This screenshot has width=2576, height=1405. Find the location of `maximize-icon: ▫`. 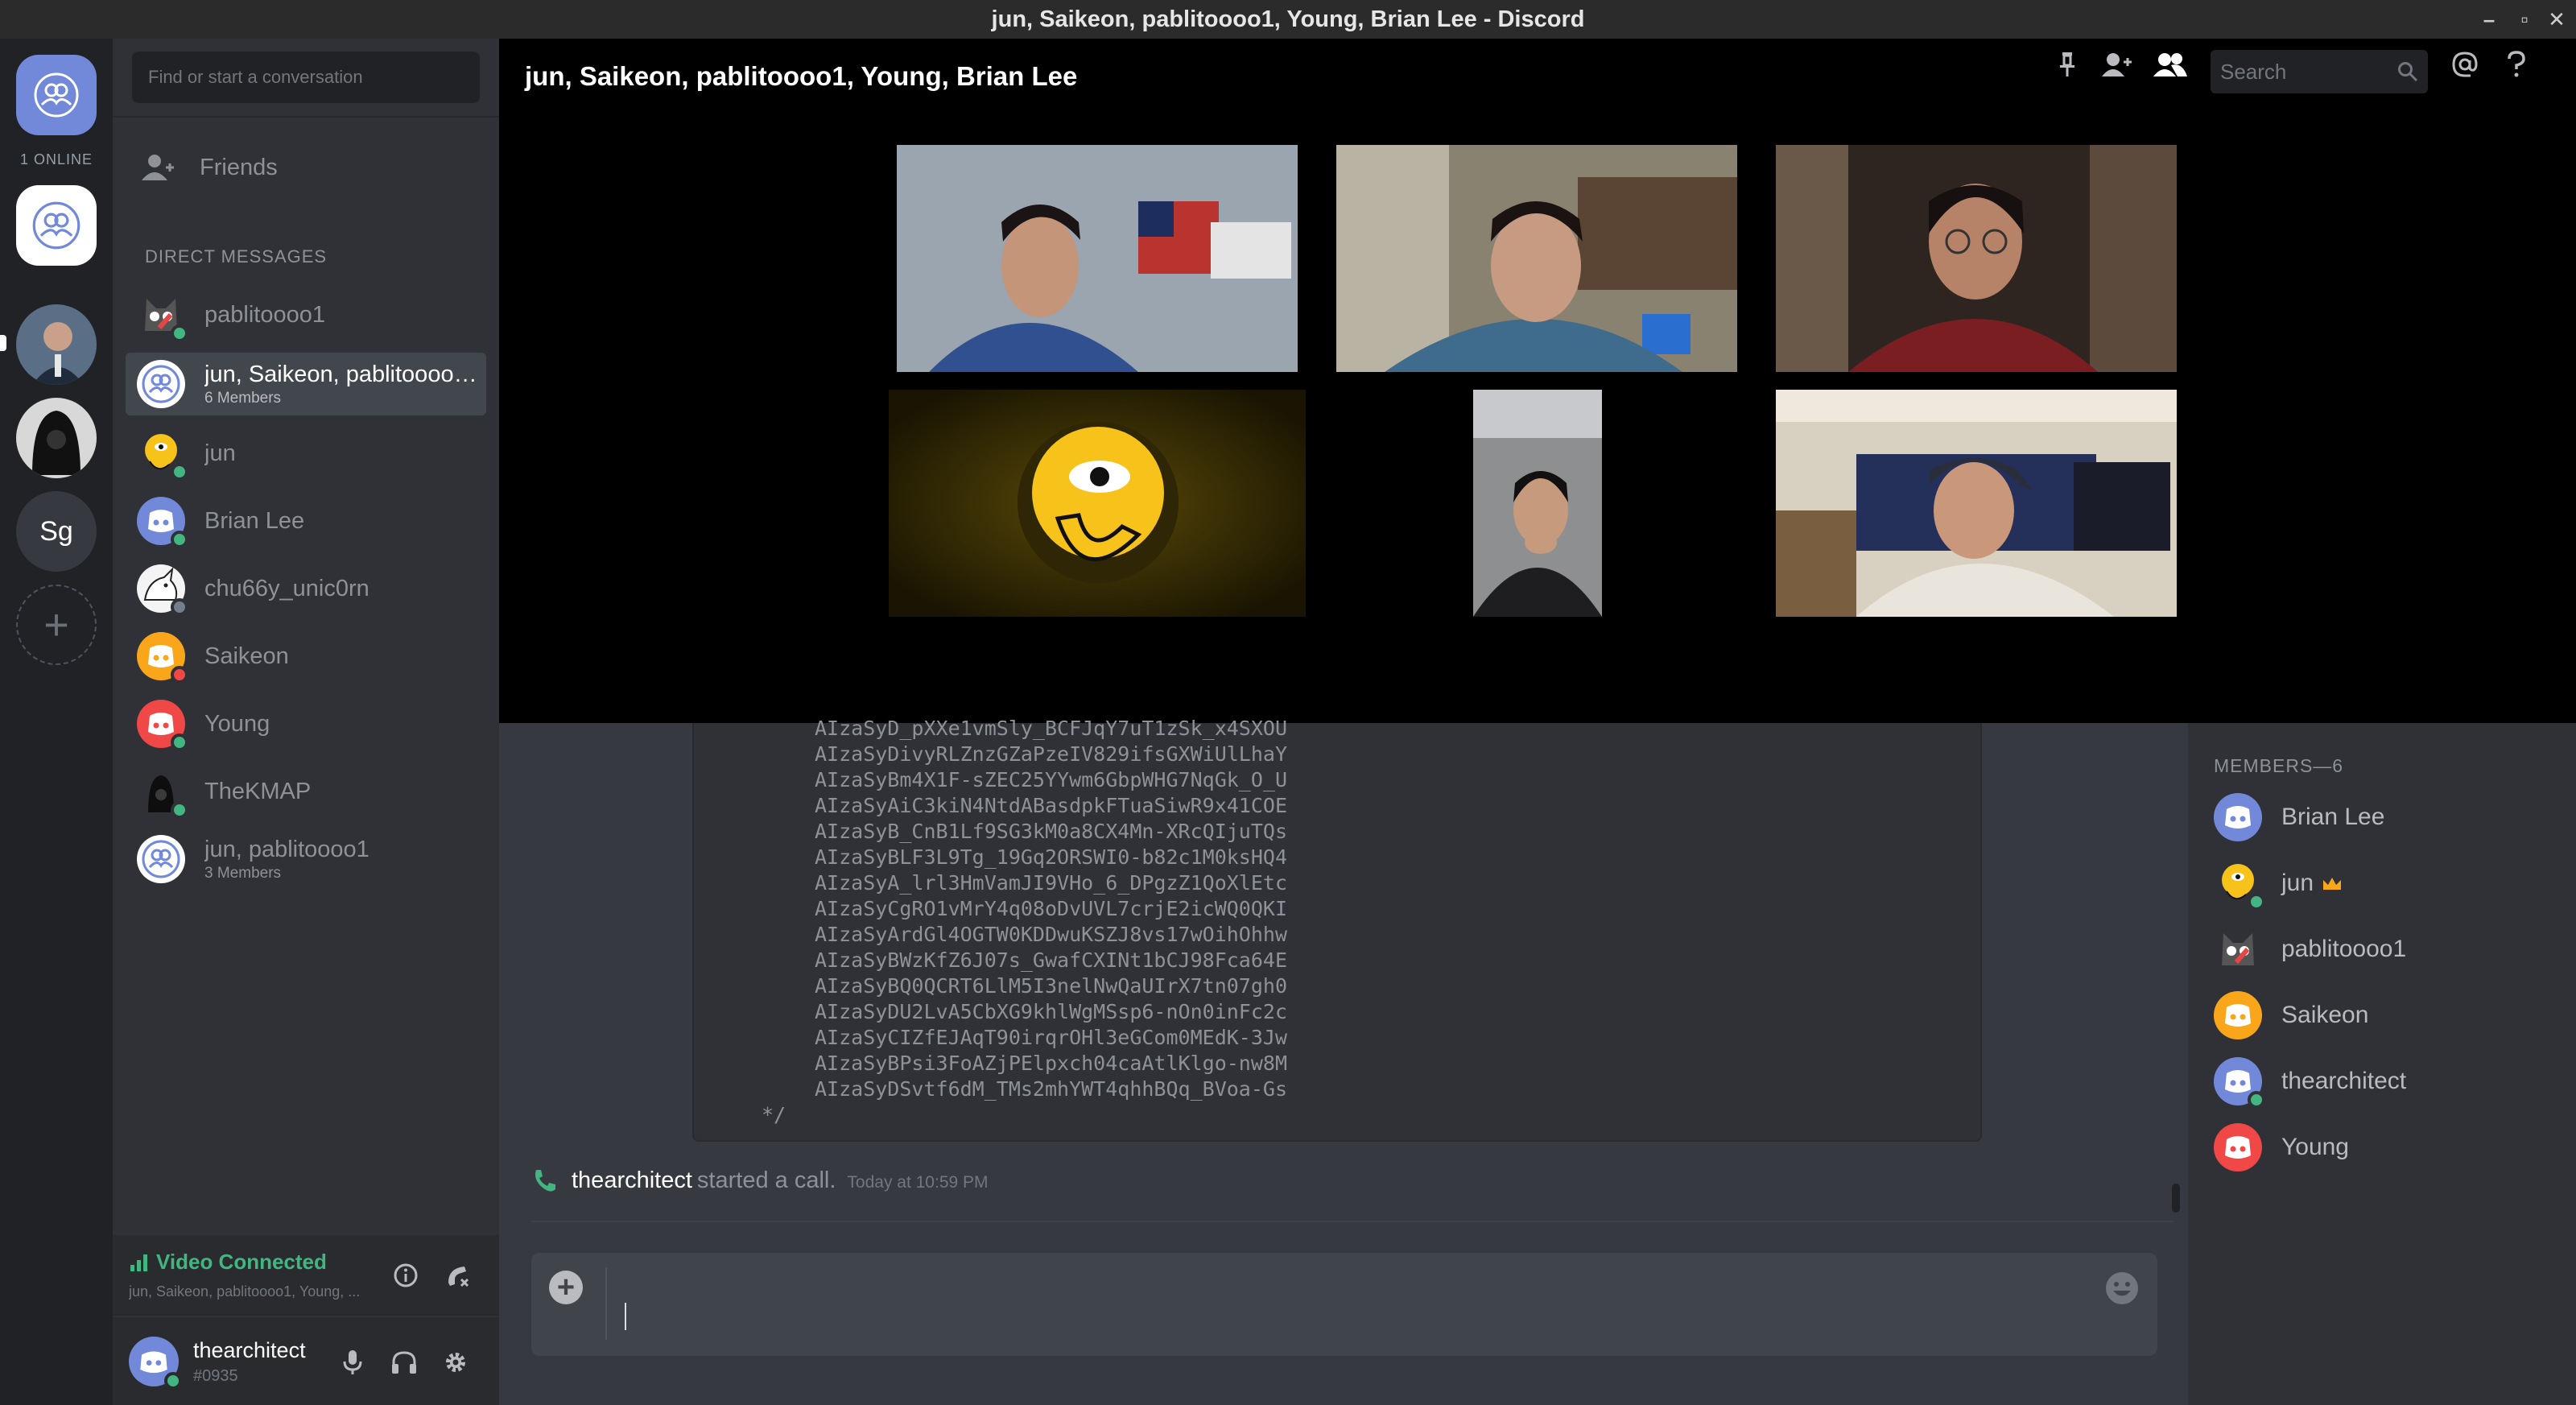

maximize-icon: ▫ is located at coordinates (2524, 19).